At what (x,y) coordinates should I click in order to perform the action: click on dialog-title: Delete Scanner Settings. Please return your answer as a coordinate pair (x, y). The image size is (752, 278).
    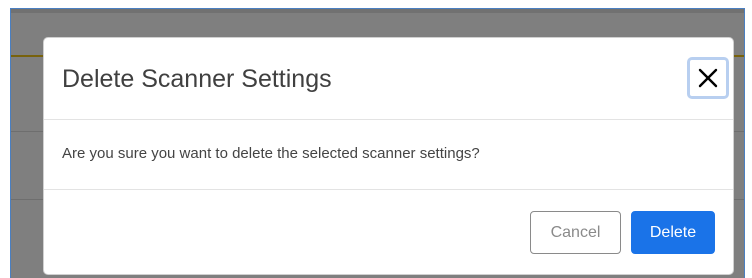
    Looking at the image, I should click on (197, 79).